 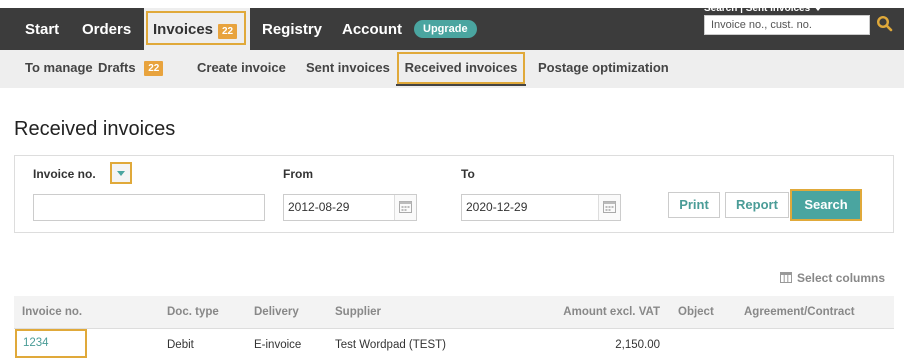 What do you see at coordinates (358, 312) in the screenshot?
I see `column-header-supplier: Supplier` at bounding box center [358, 312].